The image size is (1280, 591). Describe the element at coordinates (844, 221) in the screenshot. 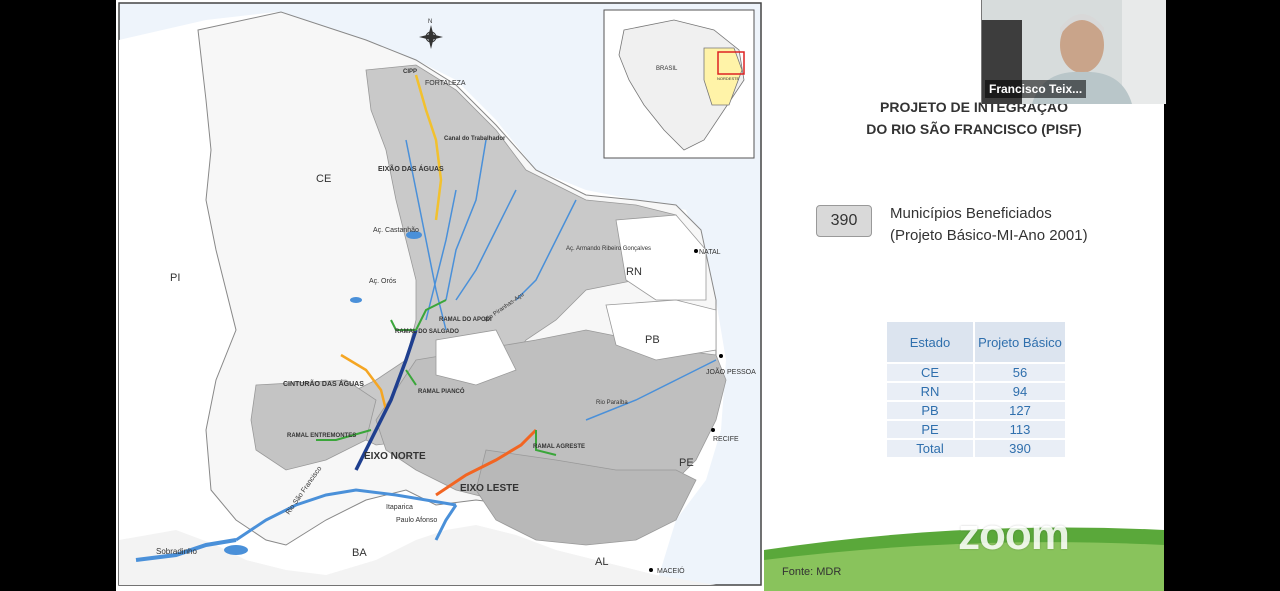

I see `municipalities-count-badge: 390` at that location.